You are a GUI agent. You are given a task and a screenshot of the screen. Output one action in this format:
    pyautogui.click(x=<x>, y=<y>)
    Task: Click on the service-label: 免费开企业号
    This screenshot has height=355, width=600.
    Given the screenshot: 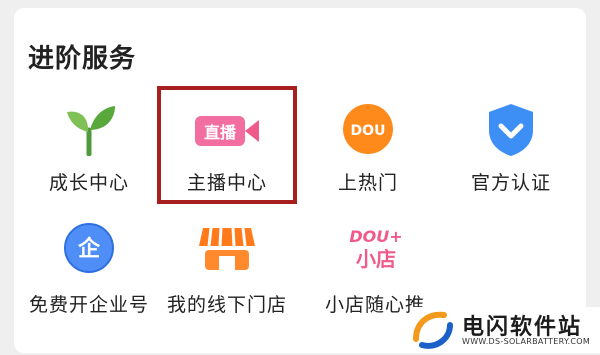 What is the action you would take?
    pyautogui.click(x=88, y=305)
    